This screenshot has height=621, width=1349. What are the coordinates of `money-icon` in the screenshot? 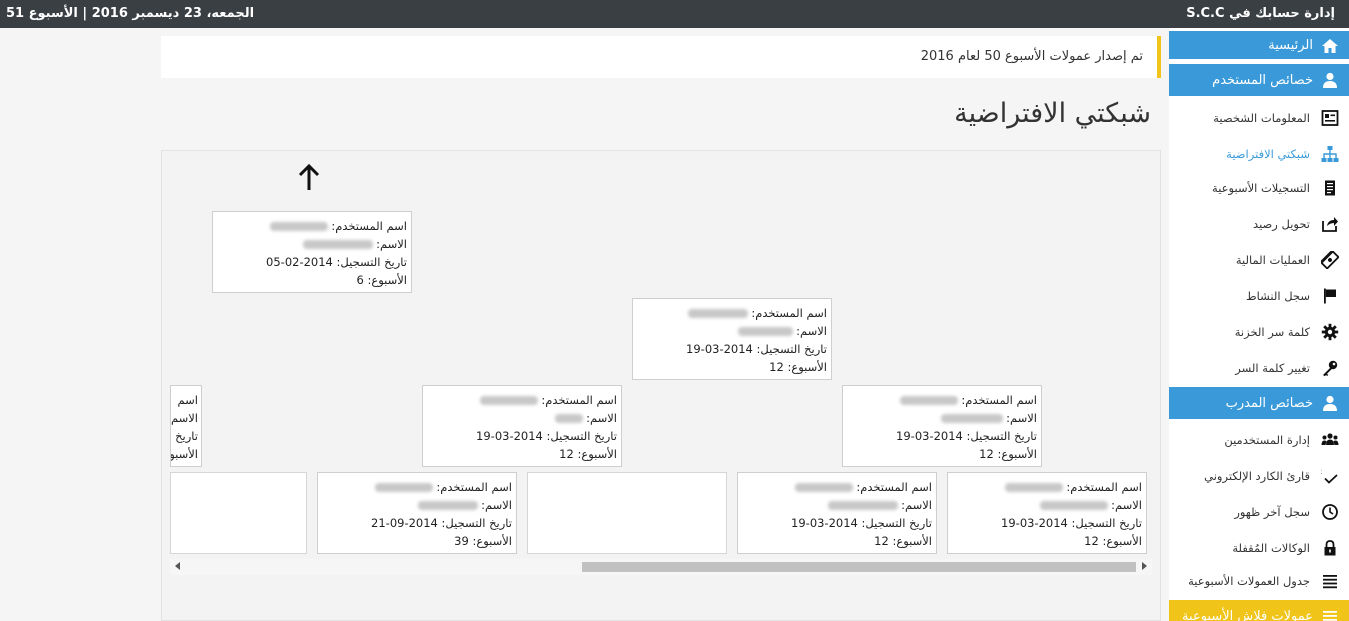 It's located at (1330, 260).